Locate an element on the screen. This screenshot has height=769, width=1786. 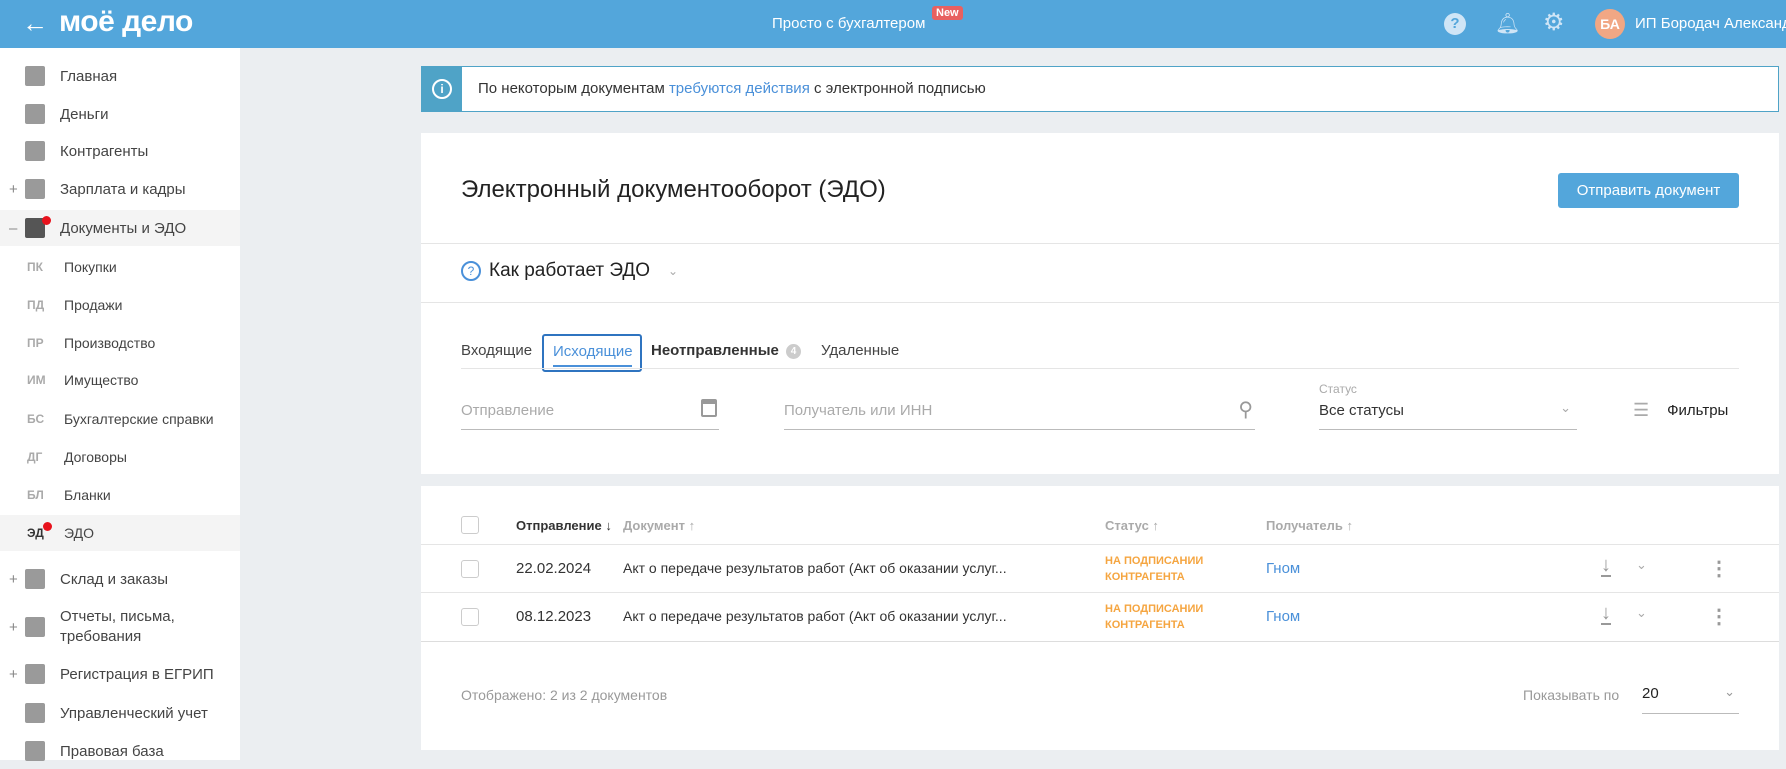
sidebar-item-legal: Правовая база is located at coordinates (120, 751).